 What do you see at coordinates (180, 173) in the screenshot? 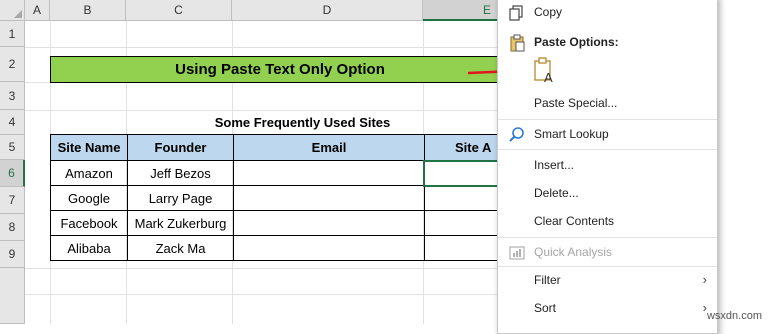
I see `table-cell: Jeff Bezos` at bounding box center [180, 173].